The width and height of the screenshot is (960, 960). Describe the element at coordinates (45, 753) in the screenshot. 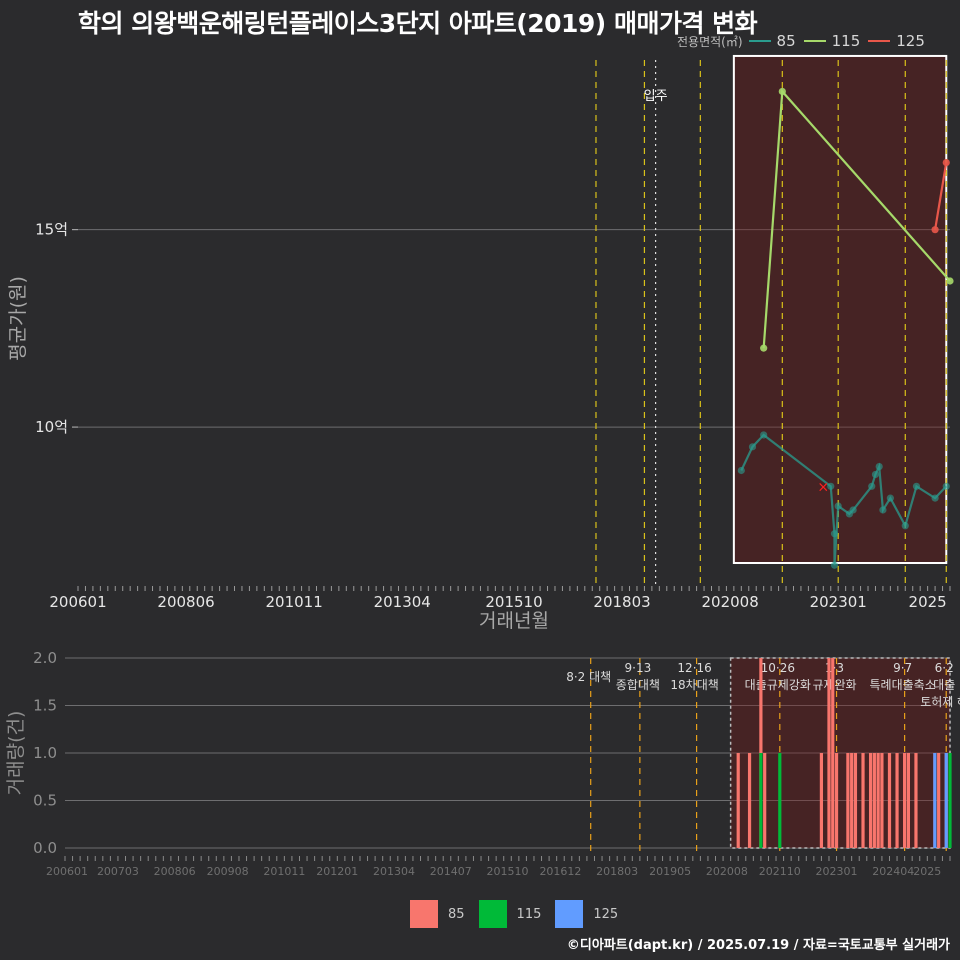

I see `bottom-ytick-label-2: 1.0` at that location.